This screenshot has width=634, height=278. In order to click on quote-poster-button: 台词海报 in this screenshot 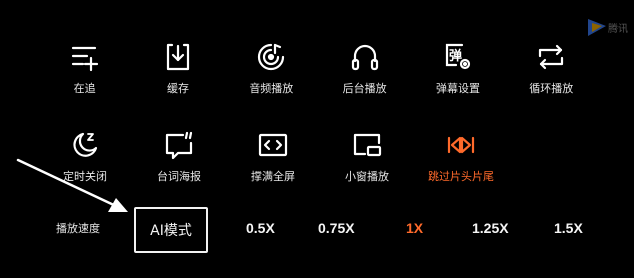, I will do `click(179, 171)`.